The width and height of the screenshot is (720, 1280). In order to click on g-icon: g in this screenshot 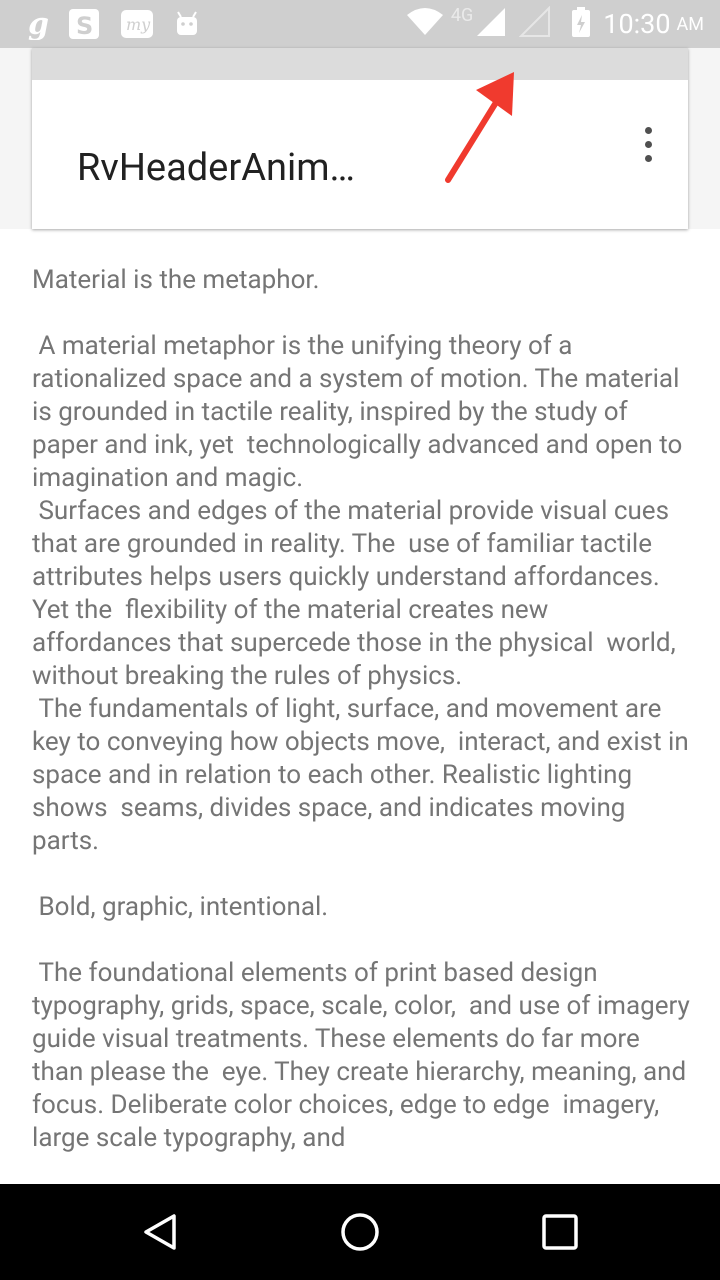, I will do `click(38, 25)`.